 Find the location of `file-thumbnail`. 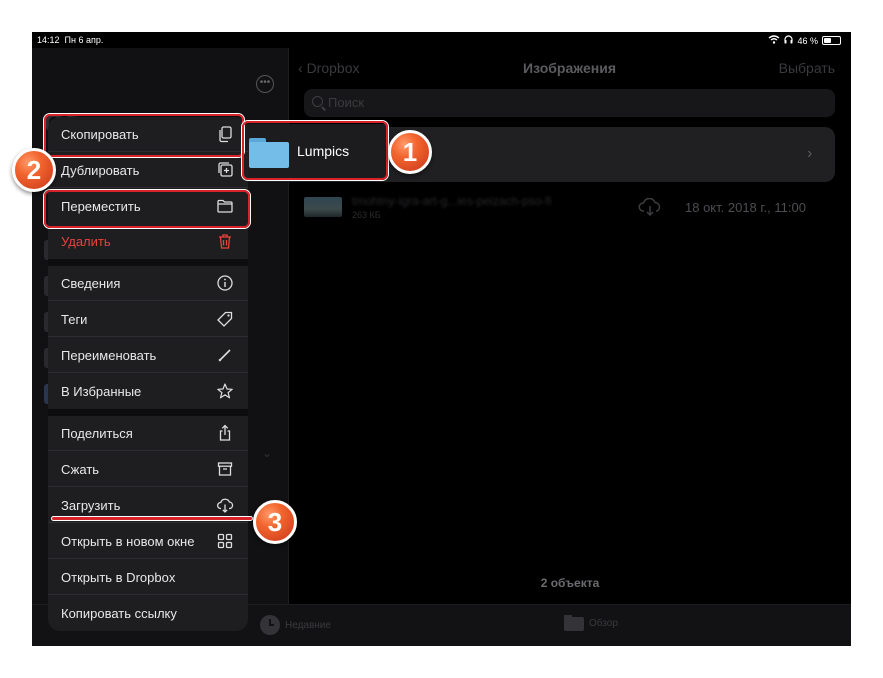

file-thumbnail is located at coordinates (323, 207).